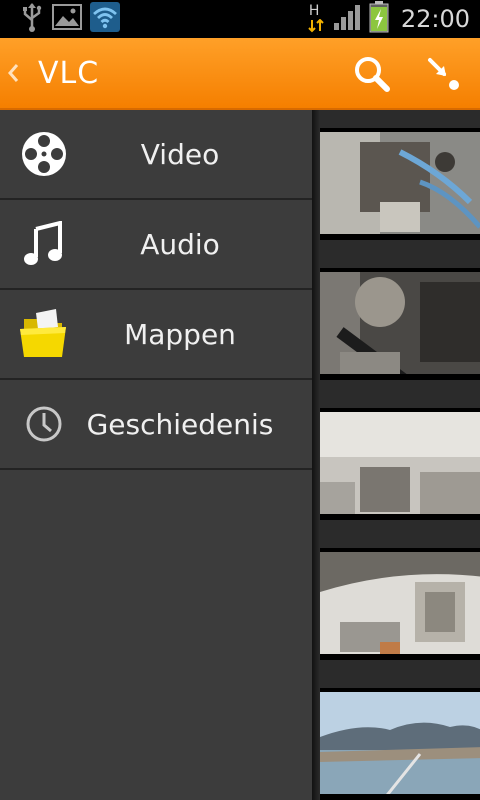 This screenshot has width=480, height=800. What do you see at coordinates (44, 334) in the screenshot?
I see `folder-icon` at bounding box center [44, 334].